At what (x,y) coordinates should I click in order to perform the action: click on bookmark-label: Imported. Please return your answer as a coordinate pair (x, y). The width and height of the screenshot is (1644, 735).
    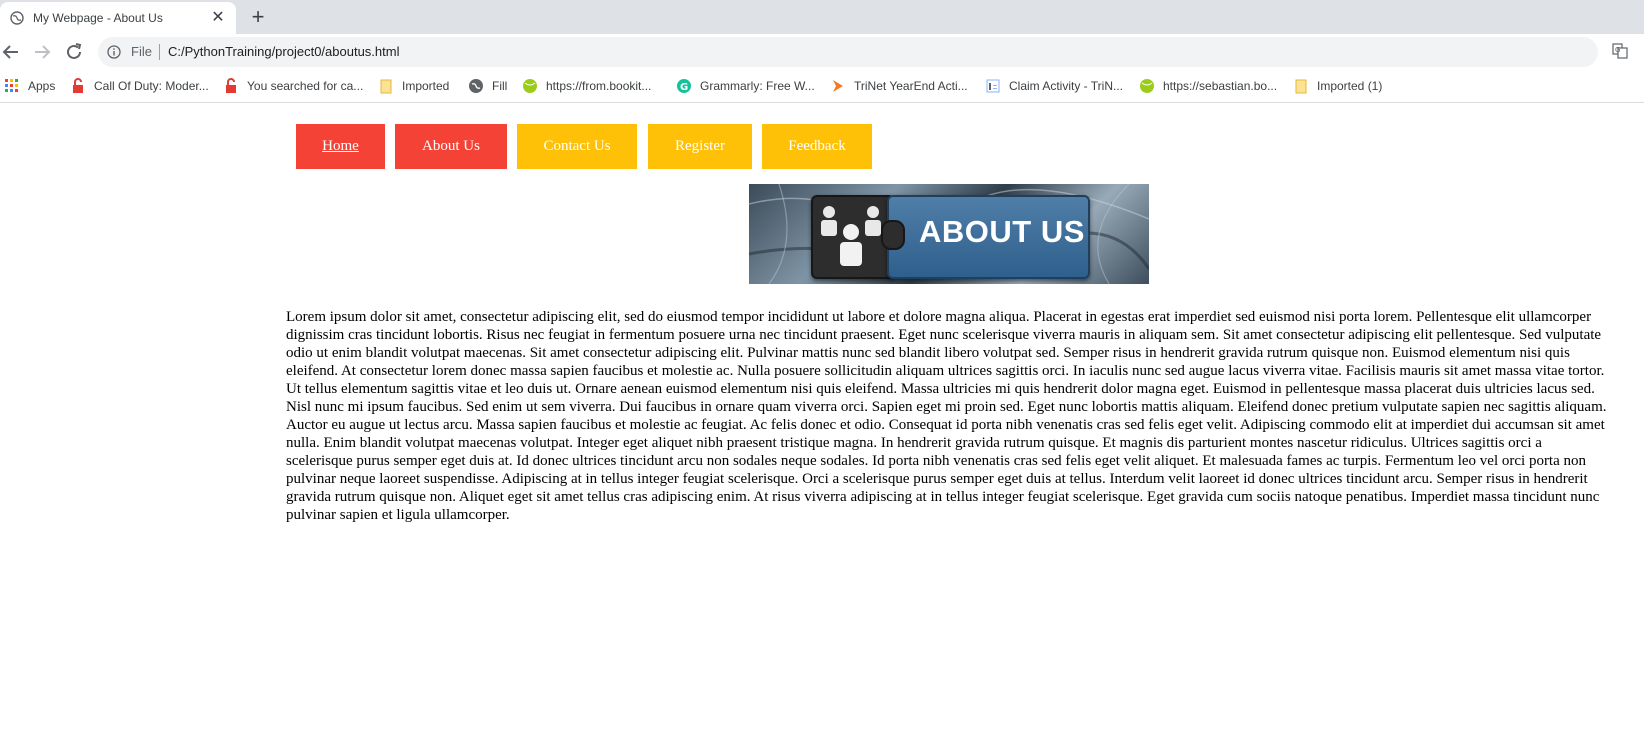
    Looking at the image, I should click on (426, 86).